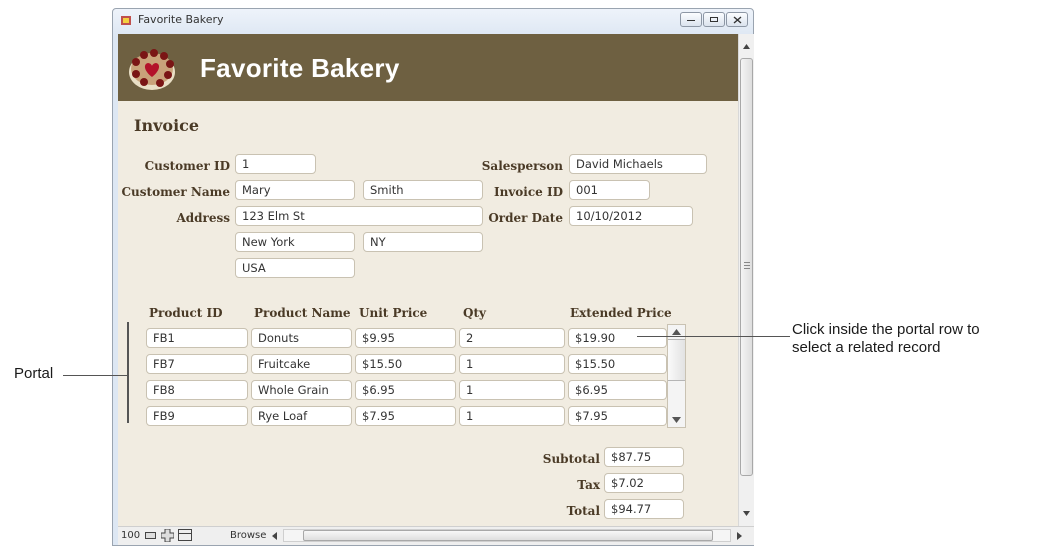 Image resolution: width=1049 pixels, height=548 pixels. What do you see at coordinates (197, 416) in the screenshot?
I see `product-id-cell: FB9` at bounding box center [197, 416].